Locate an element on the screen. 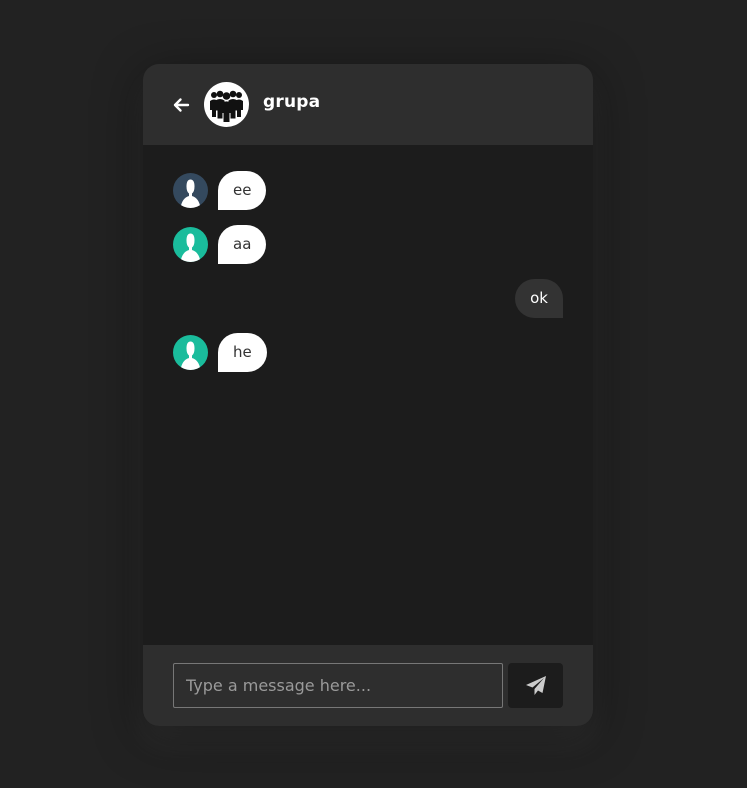  paper-plane-icon is located at coordinates (536, 685).